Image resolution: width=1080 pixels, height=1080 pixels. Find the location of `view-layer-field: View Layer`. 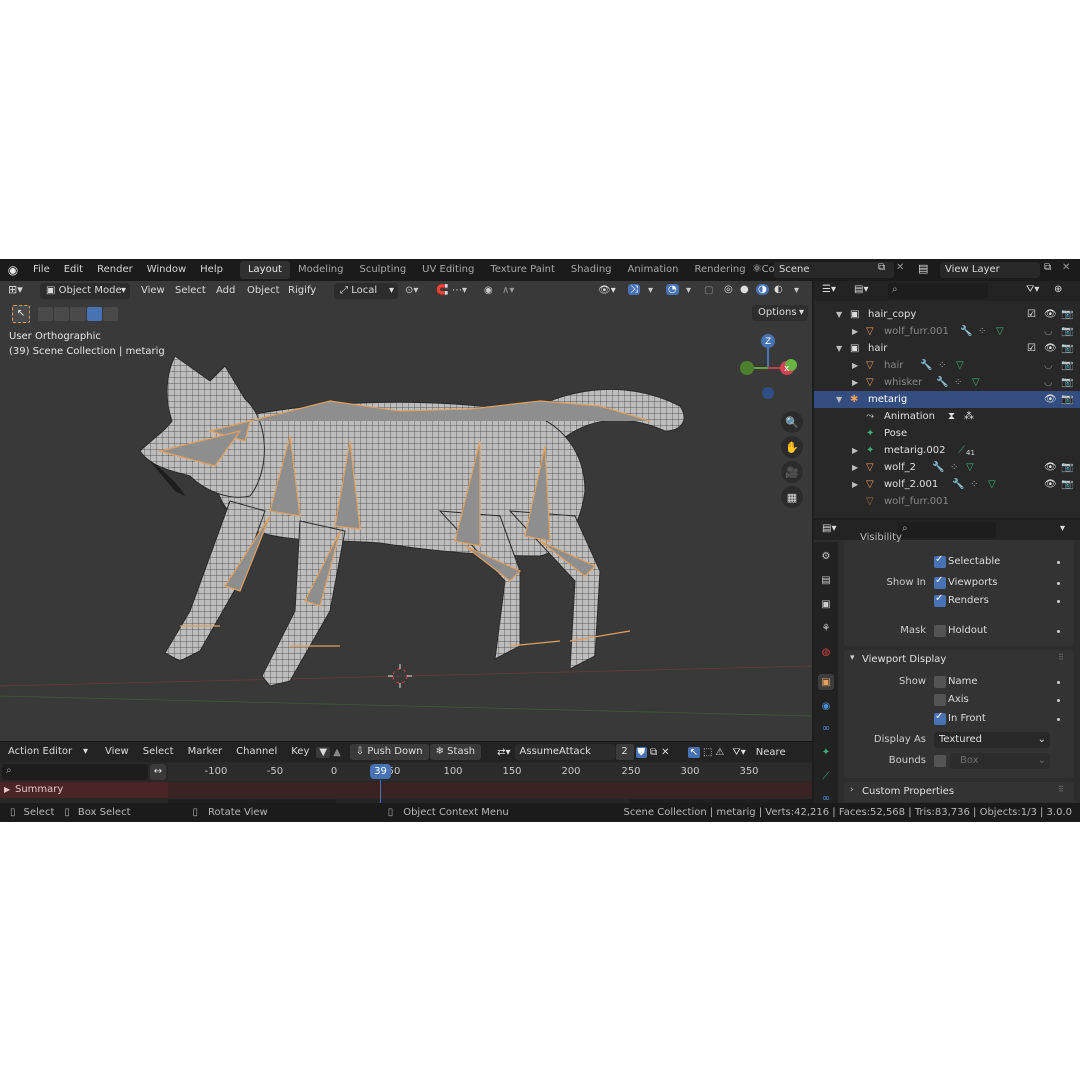

view-layer-field: View Layer is located at coordinates (990, 270).